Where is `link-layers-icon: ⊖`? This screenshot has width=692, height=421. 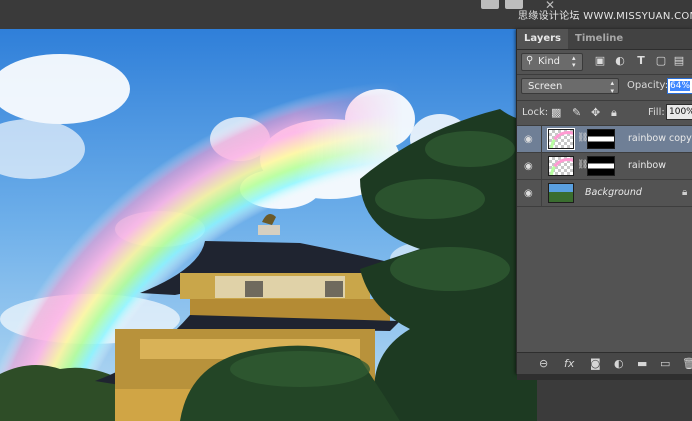
link-layers-icon: ⊖ is located at coordinates (543, 363).